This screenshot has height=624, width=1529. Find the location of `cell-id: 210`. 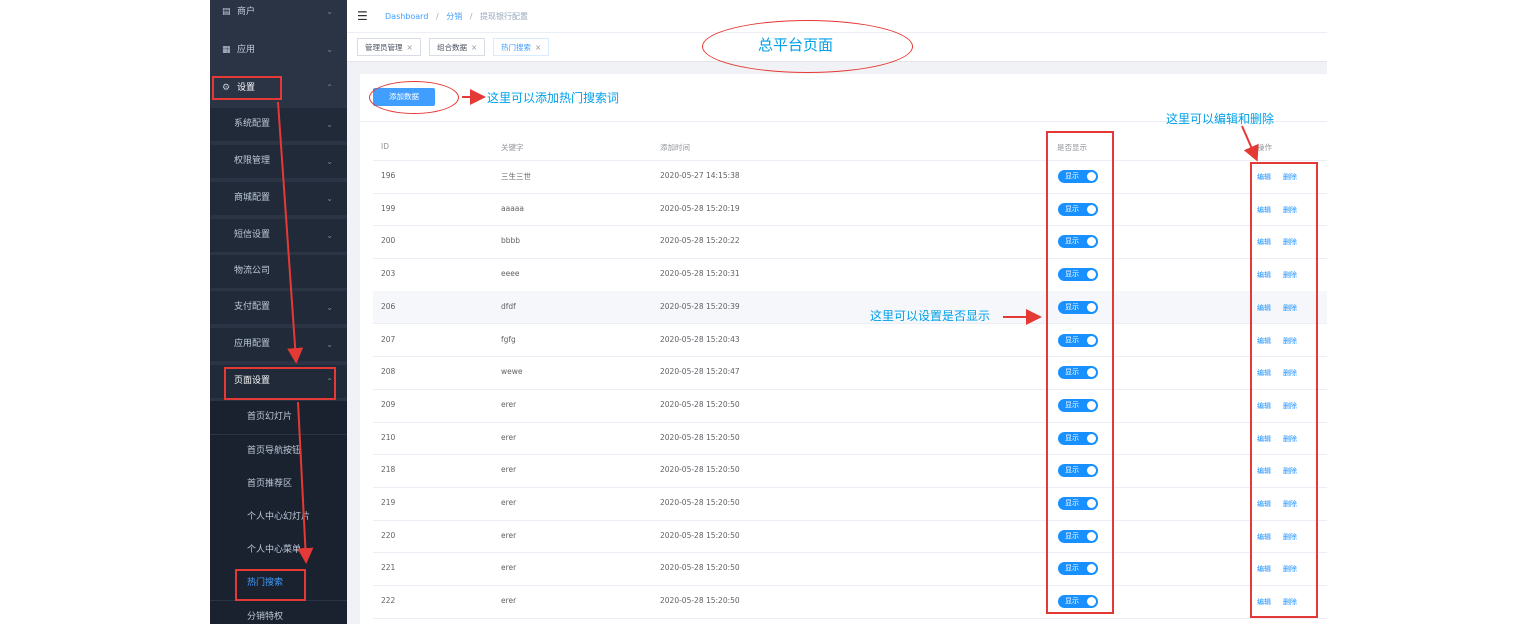

cell-id: 210 is located at coordinates (388, 437).